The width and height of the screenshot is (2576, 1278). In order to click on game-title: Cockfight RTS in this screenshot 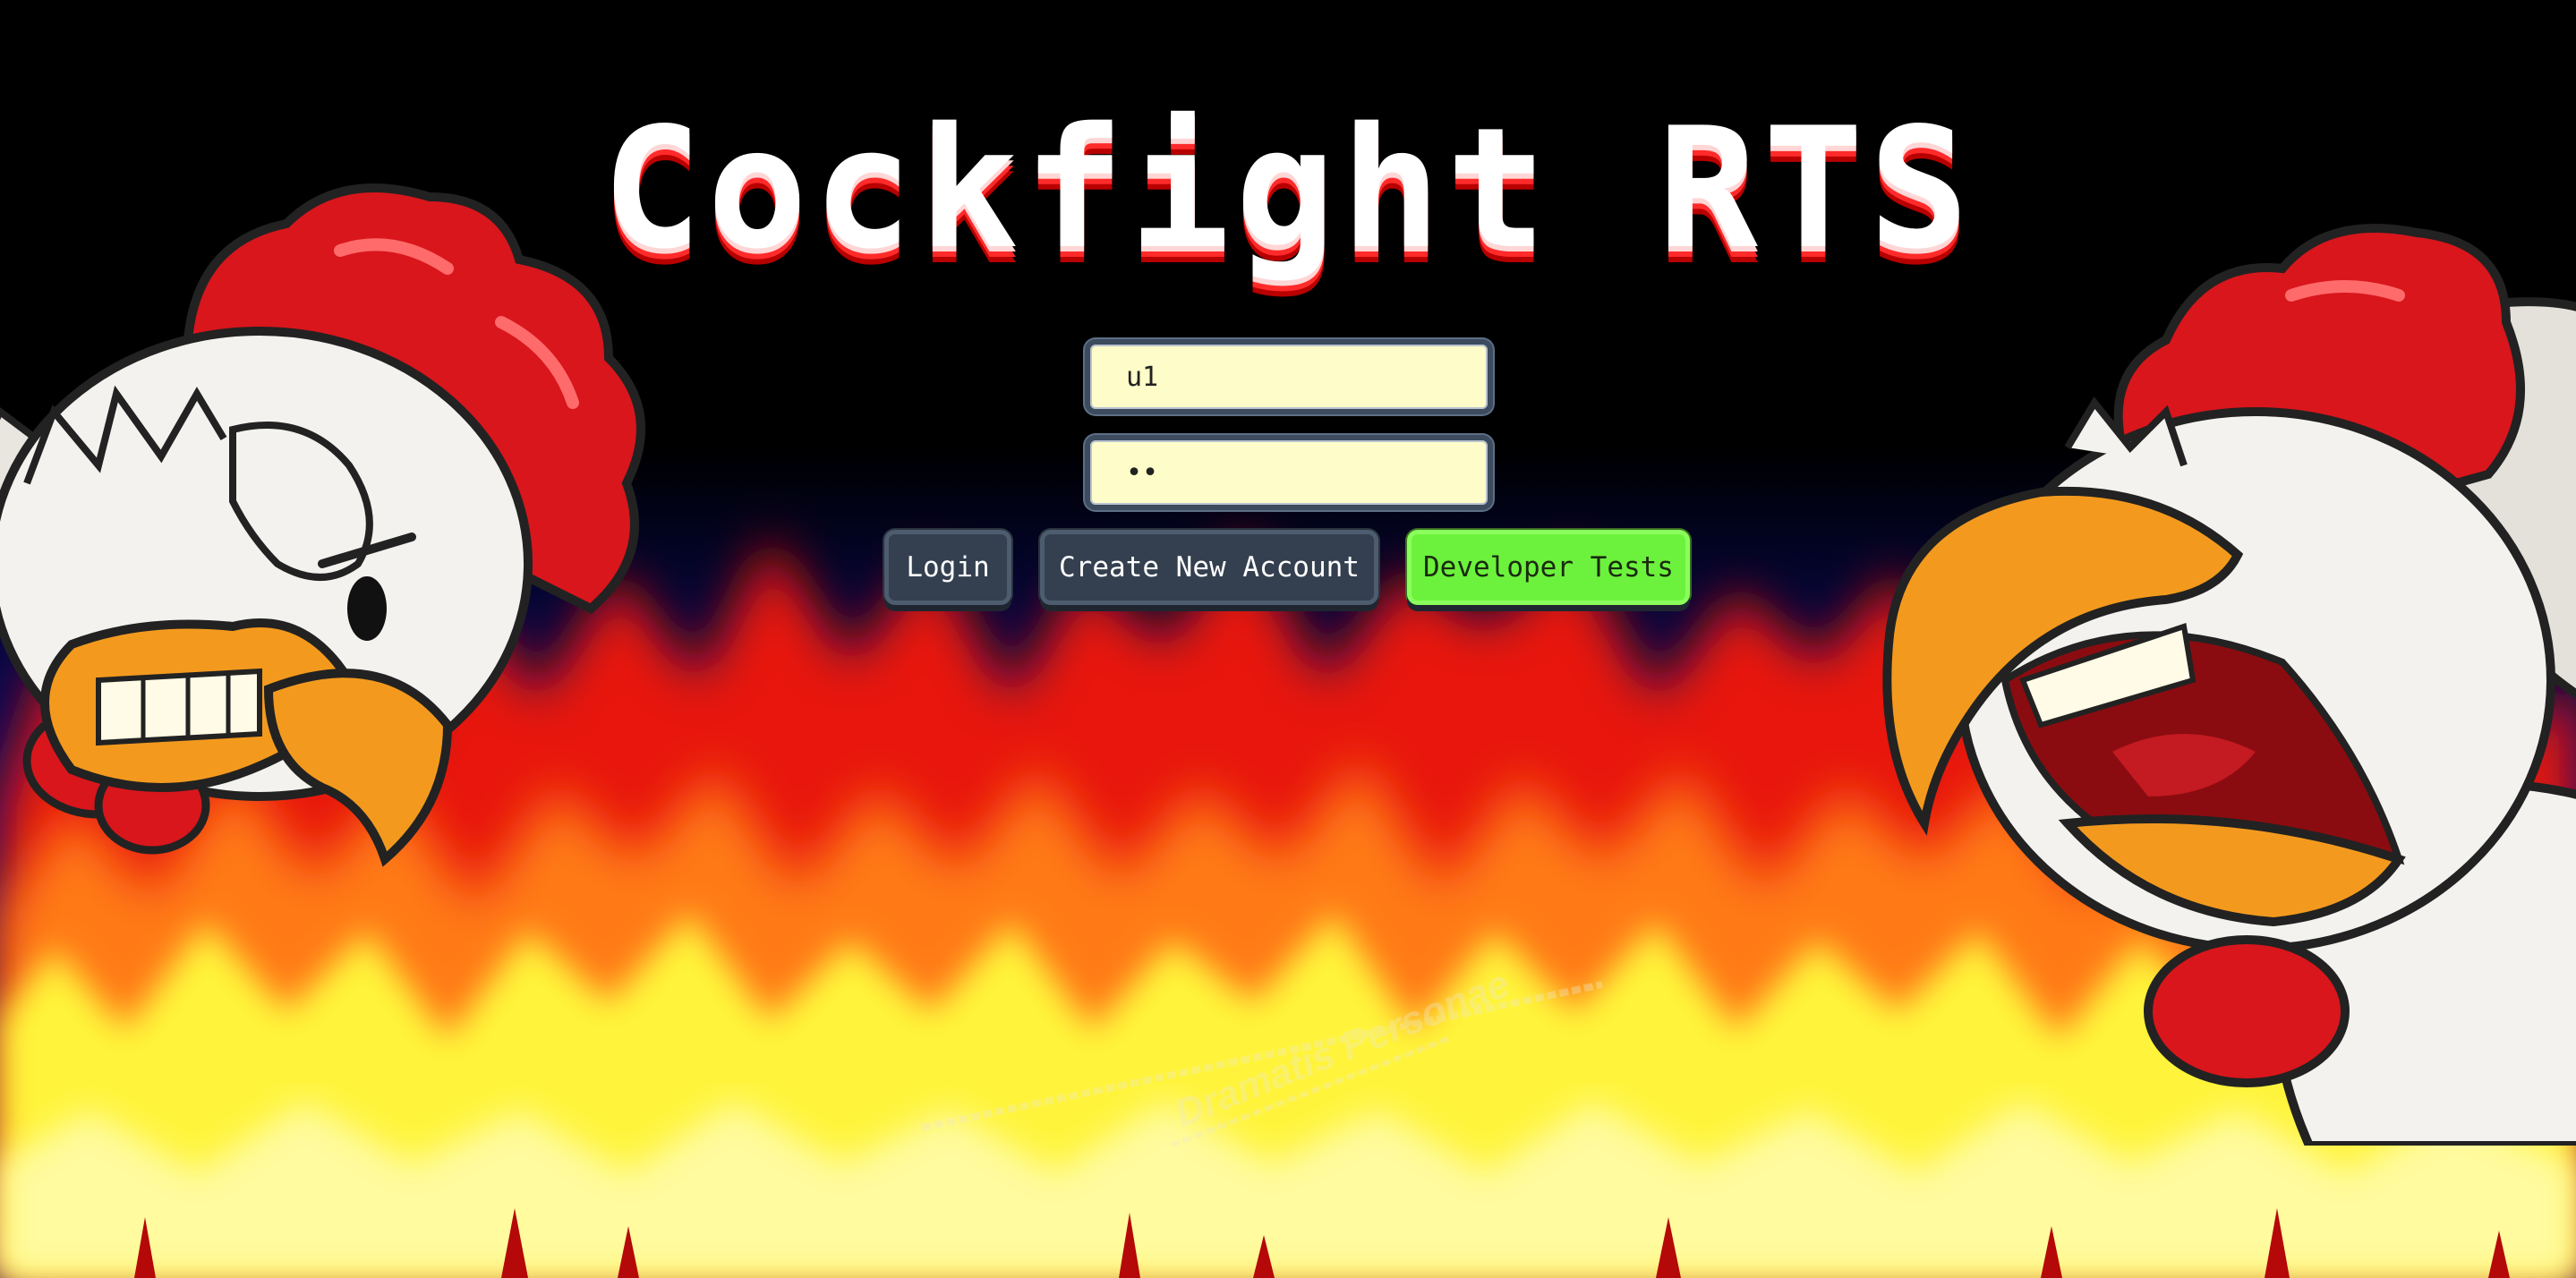, I will do `click(1288, 188)`.